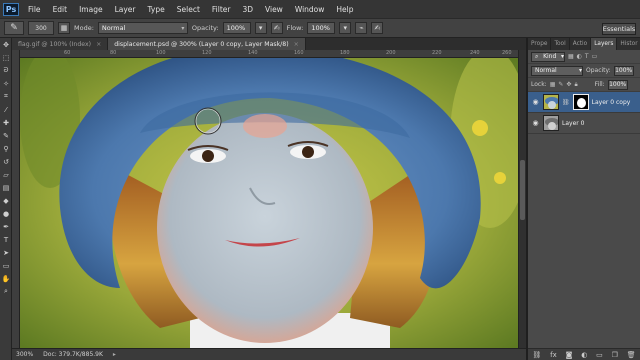 The image size is (640, 360). Describe the element at coordinates (539, 84) in the screenshot. I see `lock-label: Lock:` at that location.